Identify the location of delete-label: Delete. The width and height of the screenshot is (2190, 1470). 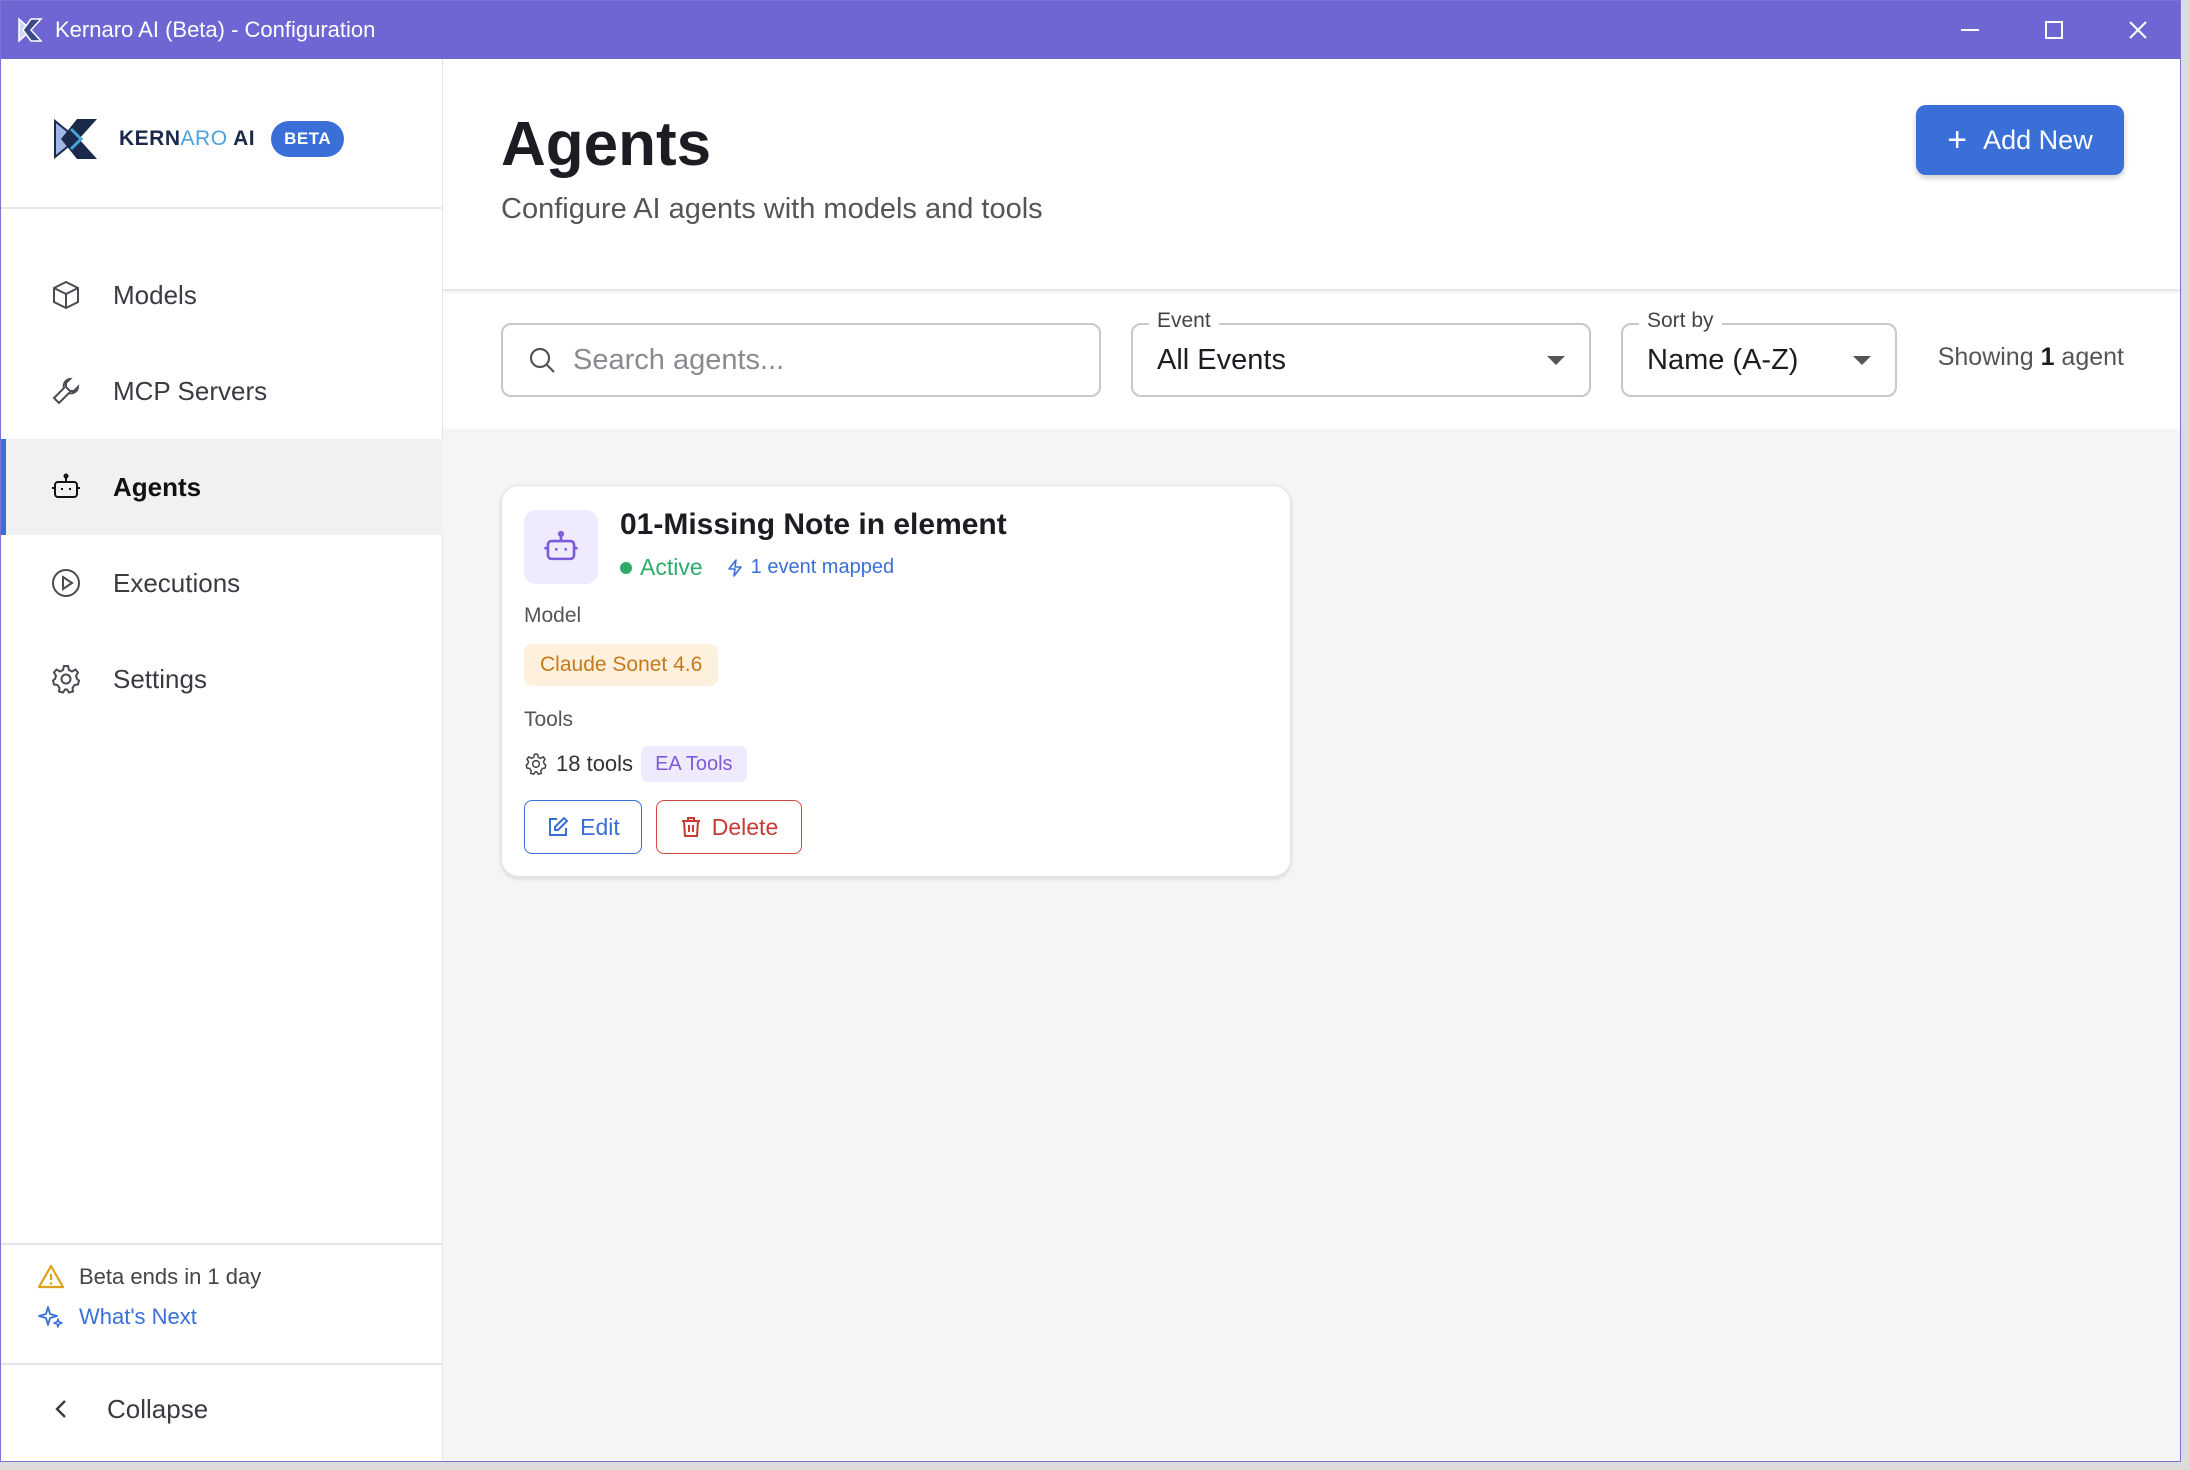
(745, 826).